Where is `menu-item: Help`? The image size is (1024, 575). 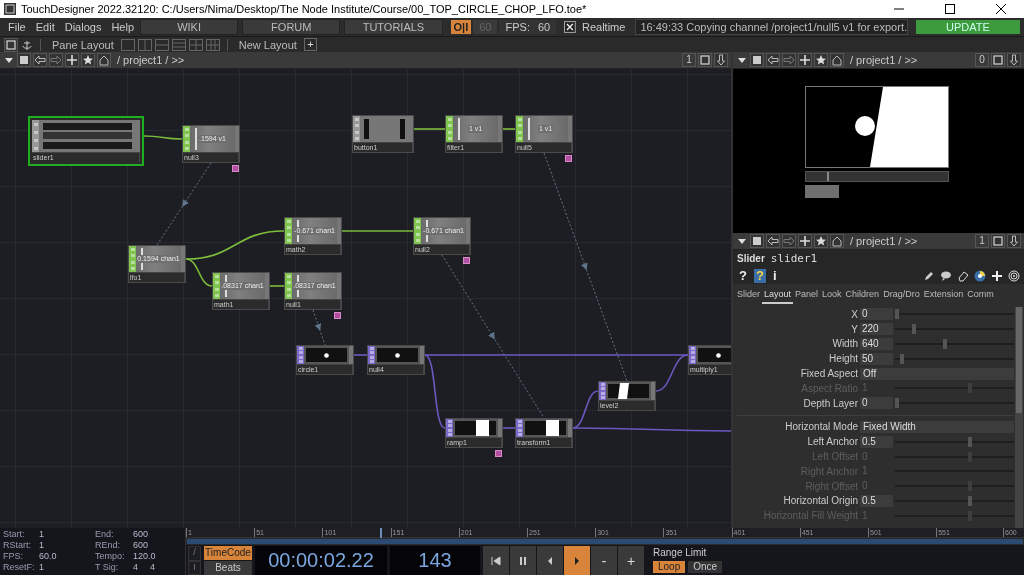 menu-item: Help is located at coordinates (122, 27).